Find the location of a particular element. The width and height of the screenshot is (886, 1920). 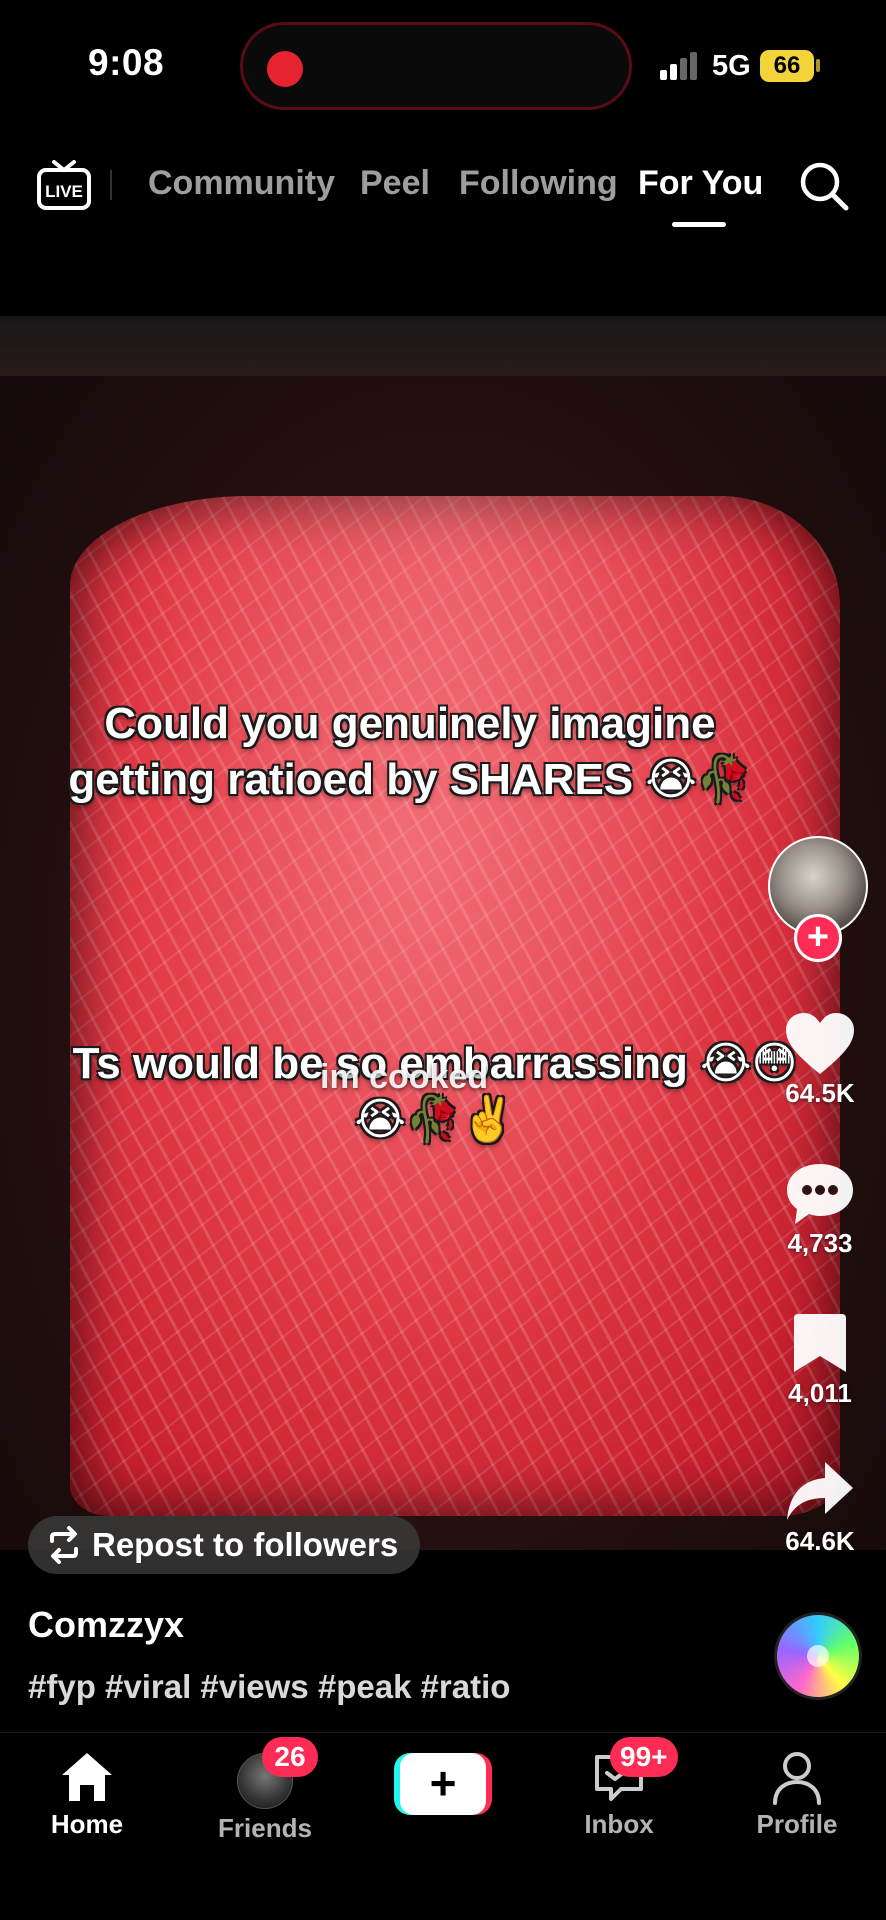

friends-badge: 26 is located at coordinates (290, 1757).